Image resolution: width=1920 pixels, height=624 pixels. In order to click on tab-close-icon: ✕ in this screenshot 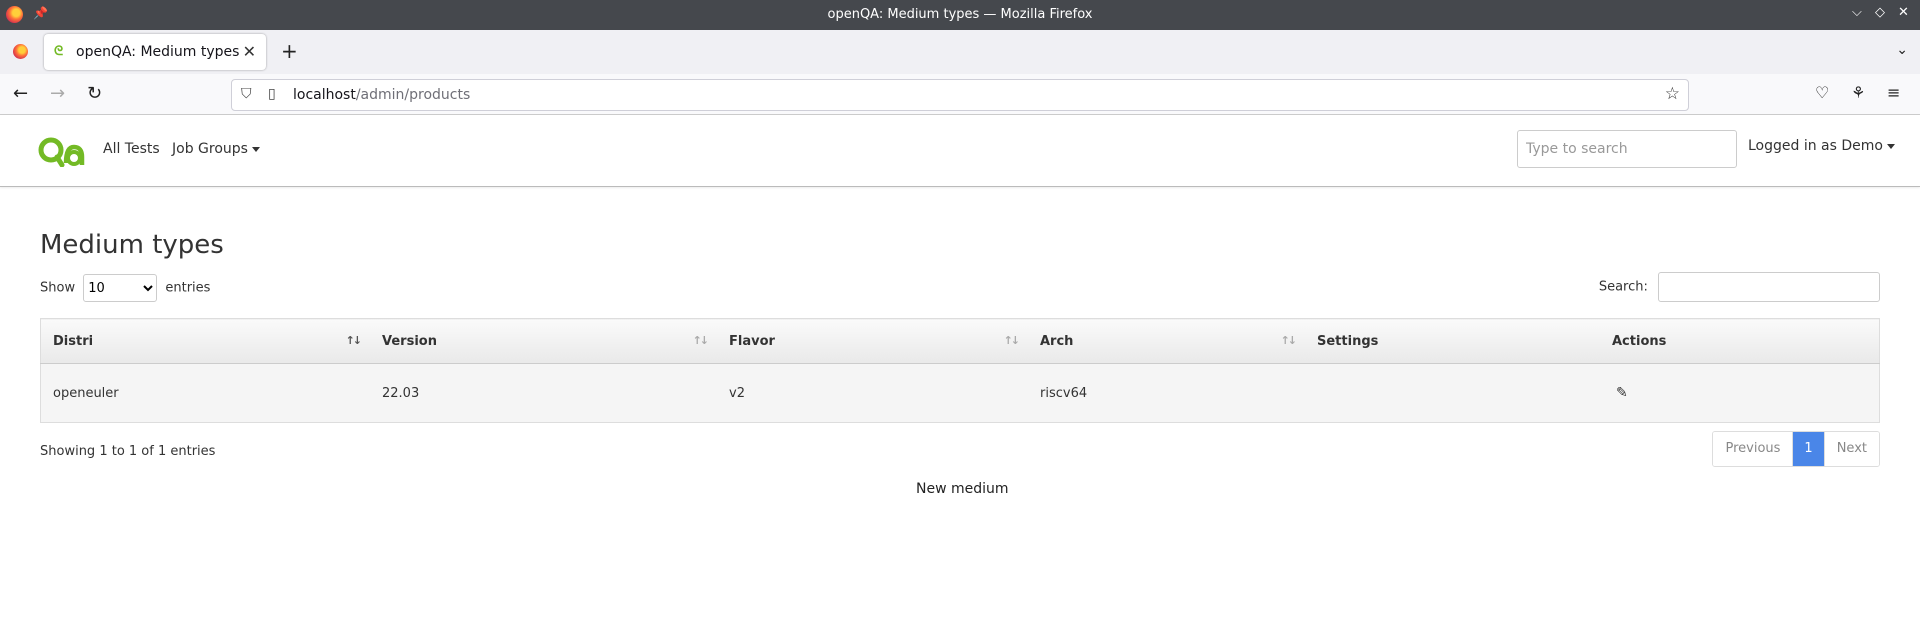, I will do `click(249, 51)`.